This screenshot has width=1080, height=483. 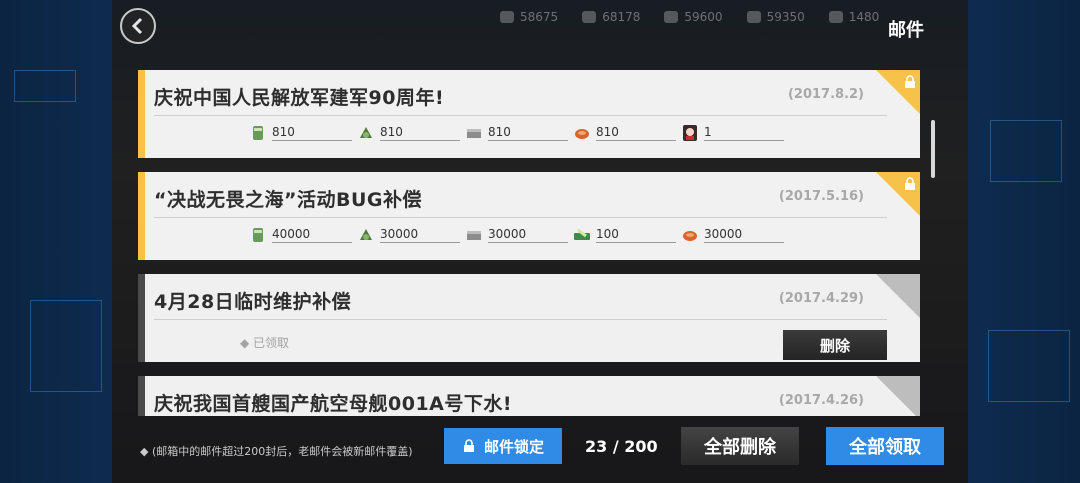 I want to click on reward-item: 40000, so click(x=303, y=235).